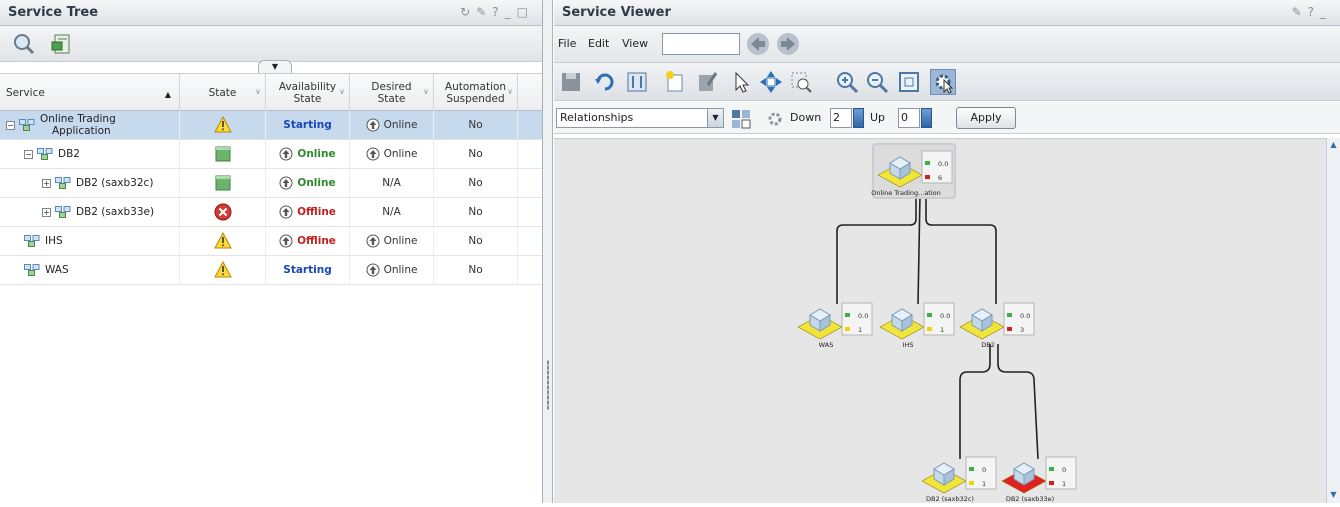  What do you see at coordinates (24, 44) in the screenshot?
I see `search-icon` at bounding box center [24, 44].